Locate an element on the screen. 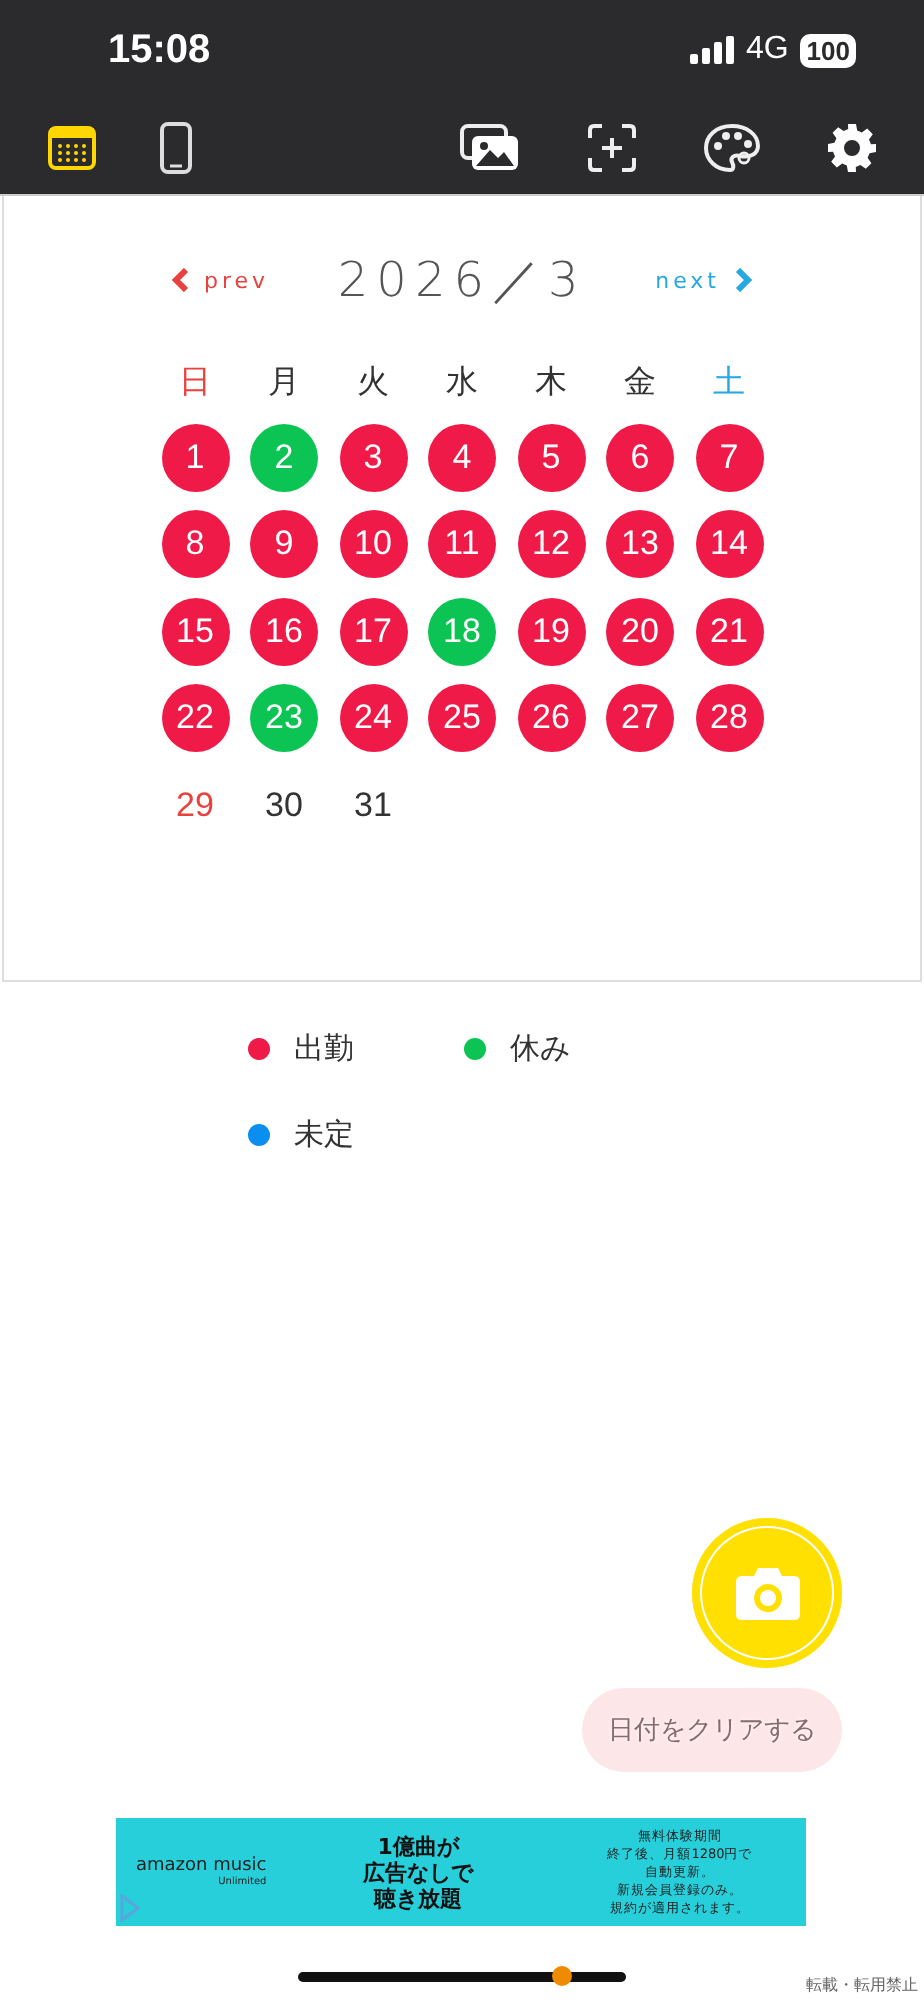 This screenshot has width=924, height=2000. calendar-day: 29 is located at coordinates (195, 805).